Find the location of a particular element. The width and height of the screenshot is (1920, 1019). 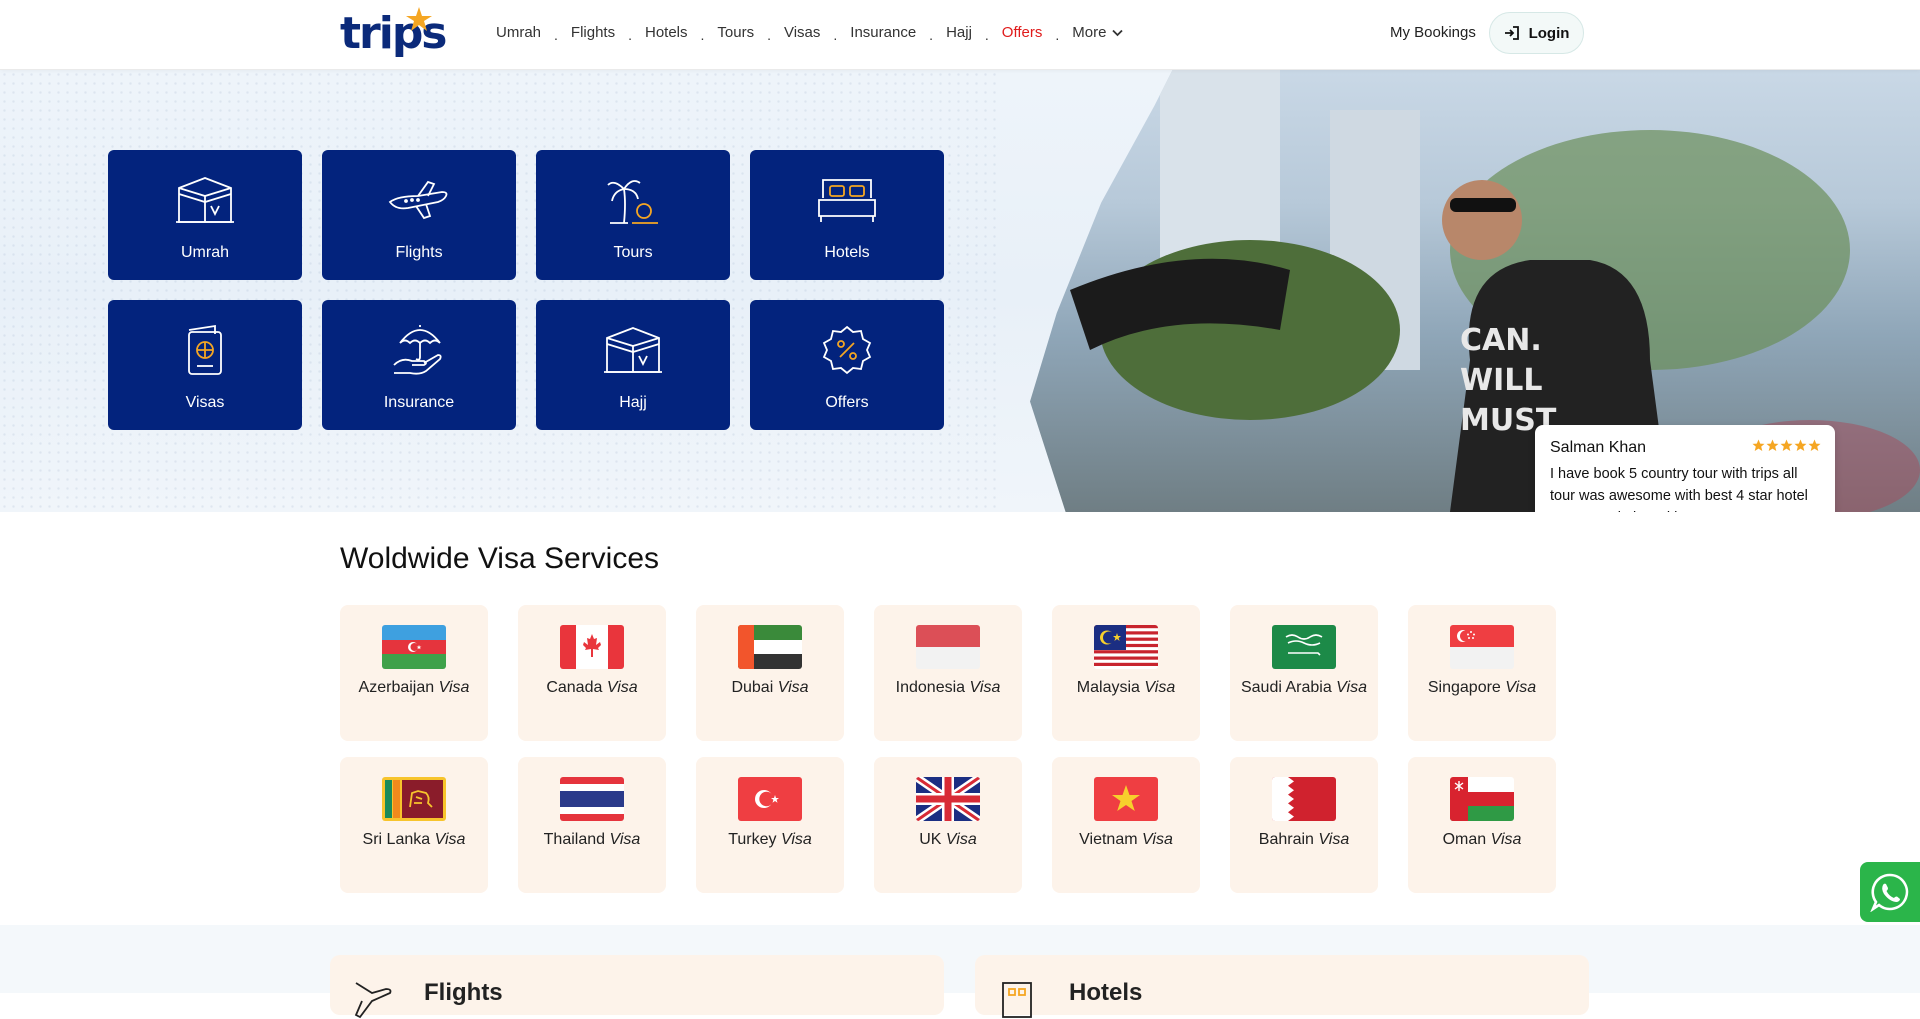

tile-label: Visas is located at coordinates (205, 402).